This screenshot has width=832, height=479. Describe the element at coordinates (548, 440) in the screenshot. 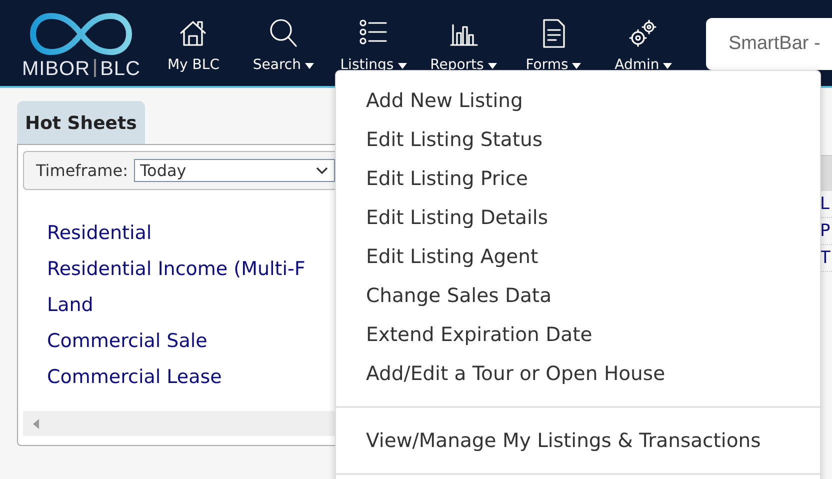

I see `menu-item: View/Manage My Listings & Transactions` at that location.